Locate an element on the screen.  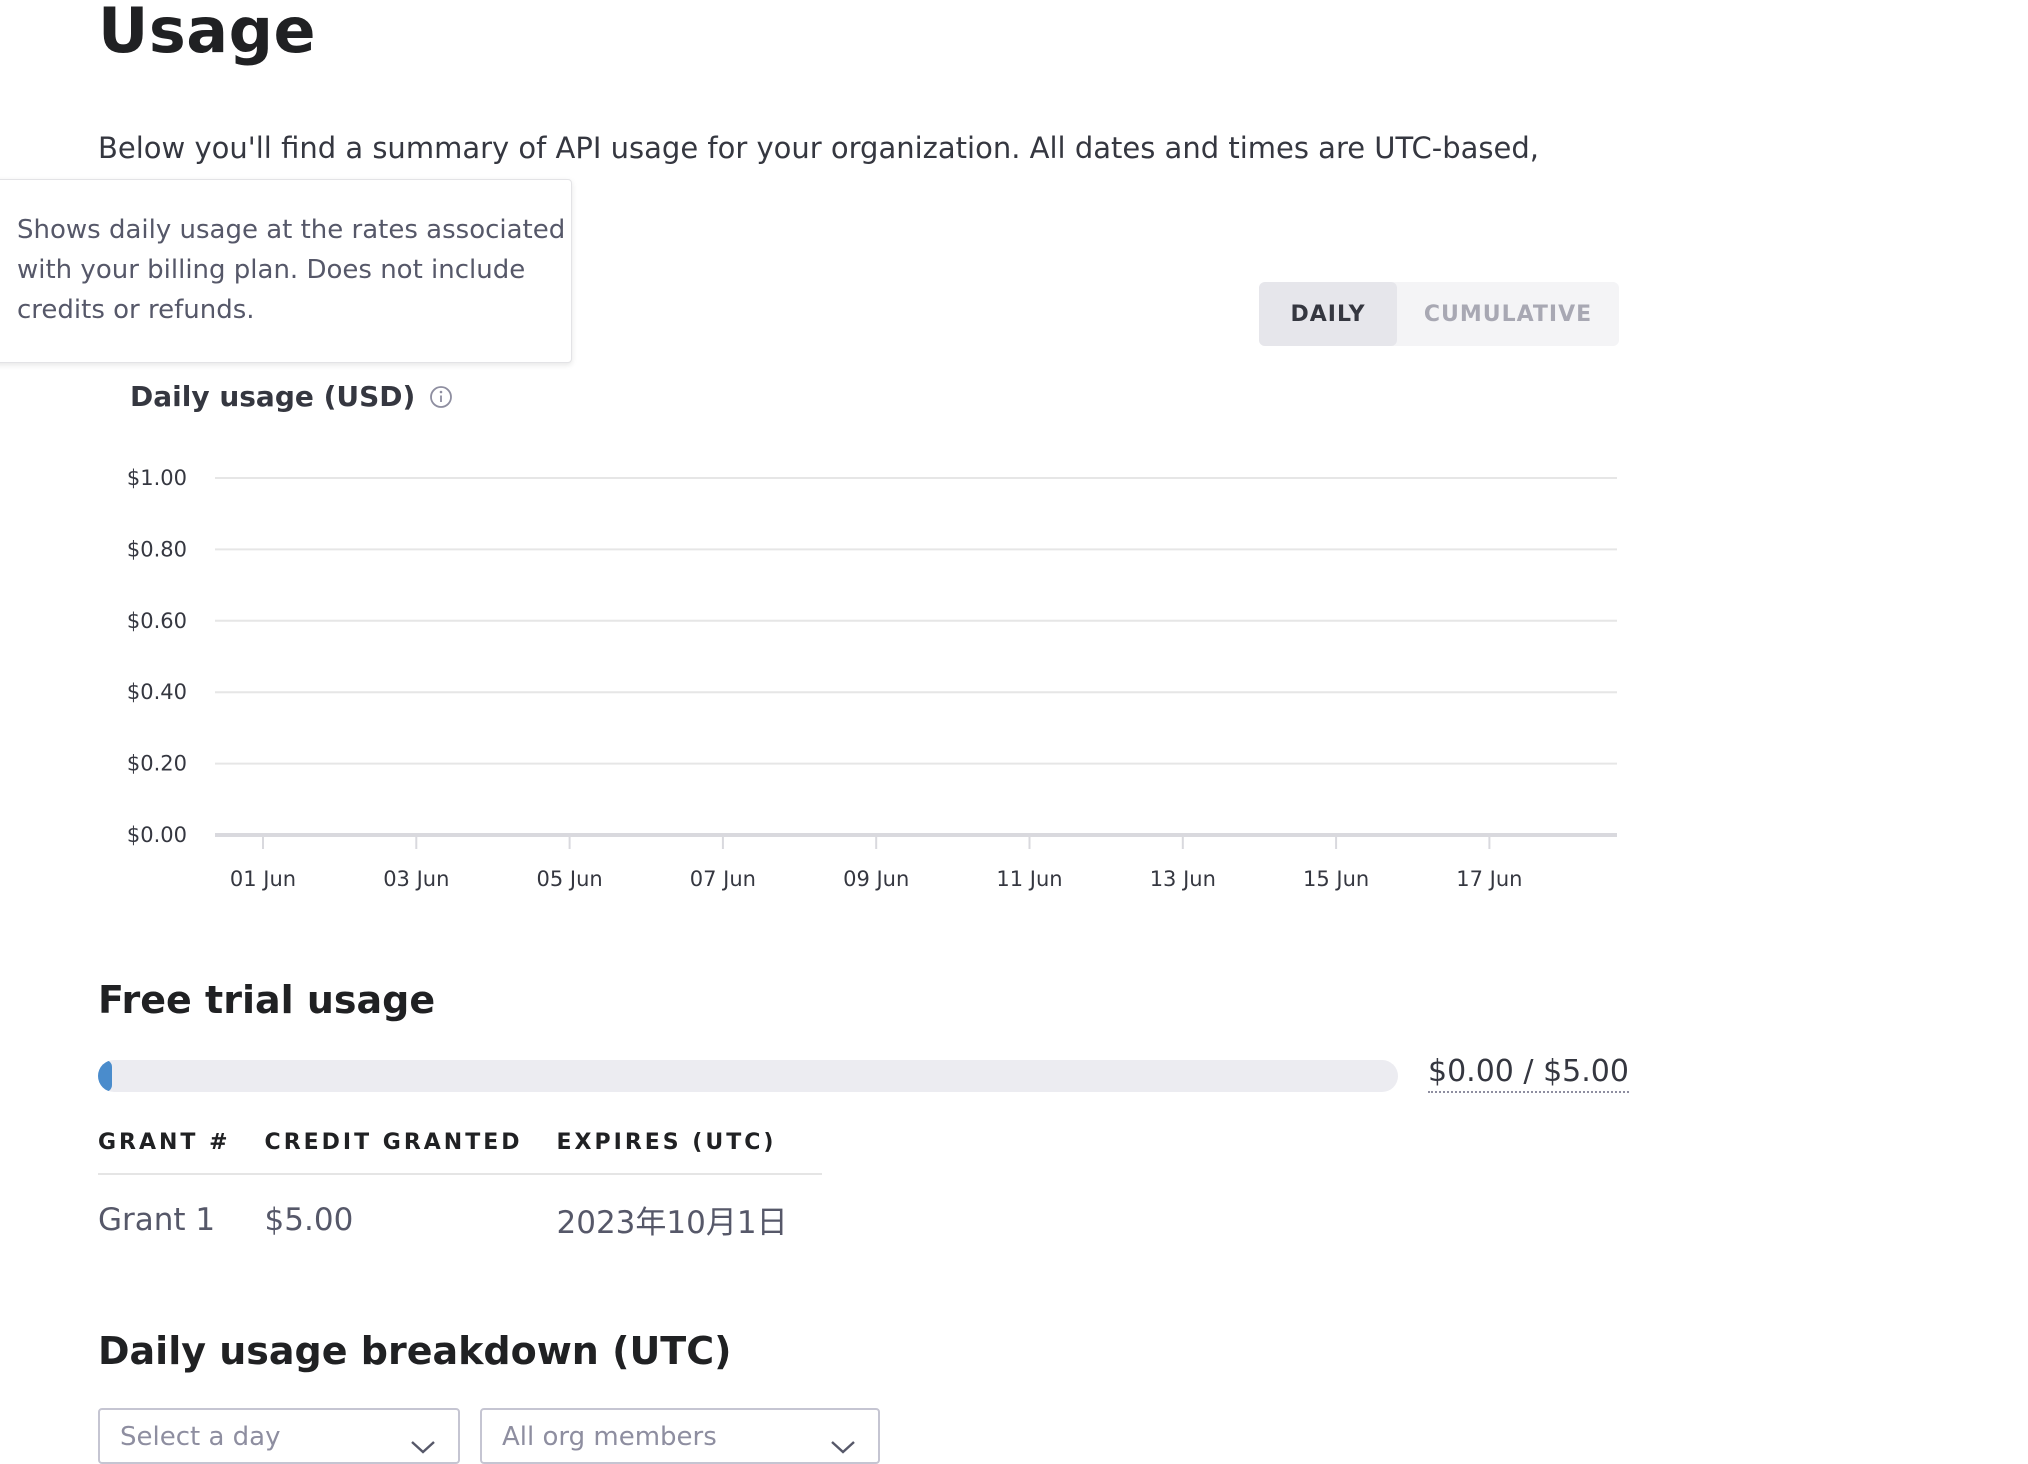
free-trial-heading: Free trial usage is located at coordinates (267, 1000).